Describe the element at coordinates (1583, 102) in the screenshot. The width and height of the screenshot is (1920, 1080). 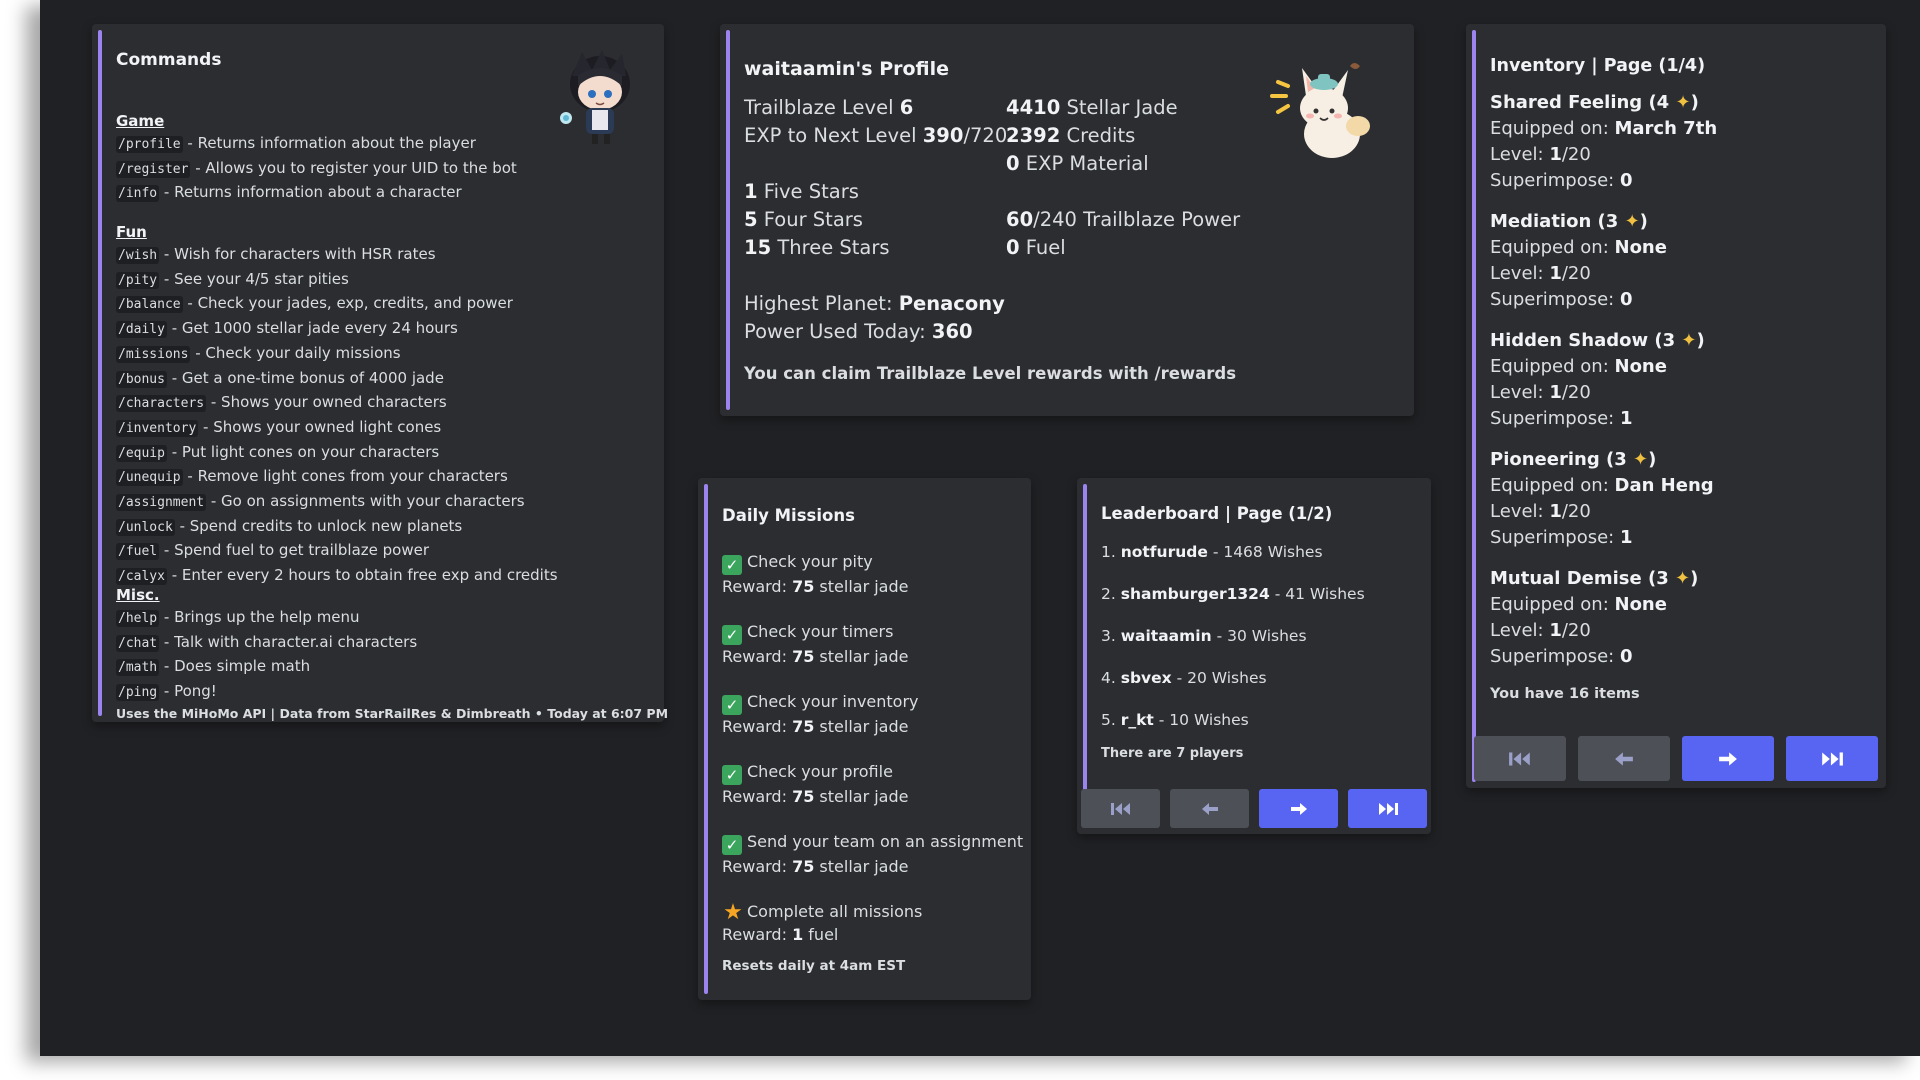
I see `light-cone-name: Shared Feeling (4` at that location.